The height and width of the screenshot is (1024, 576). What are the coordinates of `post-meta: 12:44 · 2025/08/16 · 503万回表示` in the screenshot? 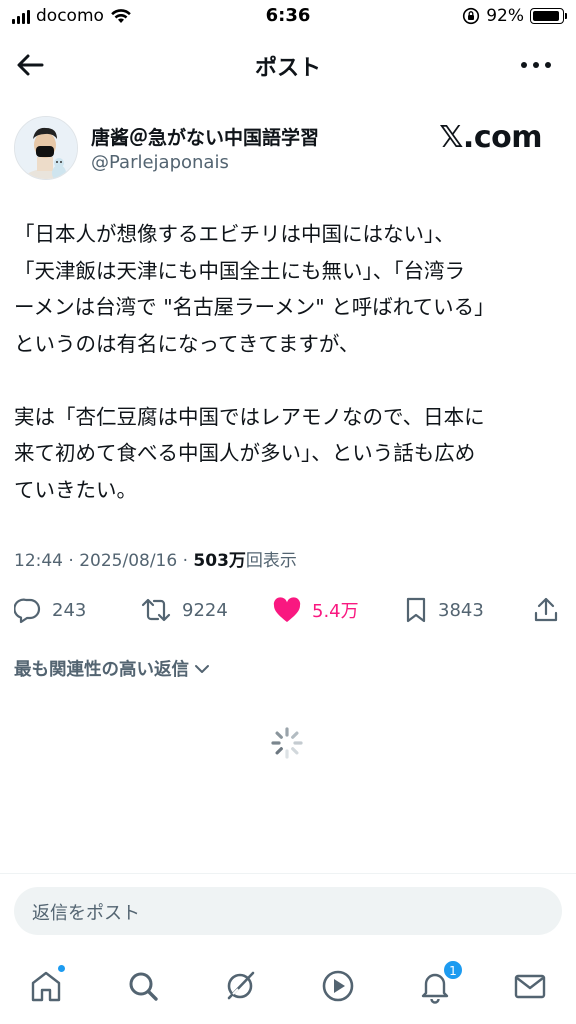 It's located at (155, 558).